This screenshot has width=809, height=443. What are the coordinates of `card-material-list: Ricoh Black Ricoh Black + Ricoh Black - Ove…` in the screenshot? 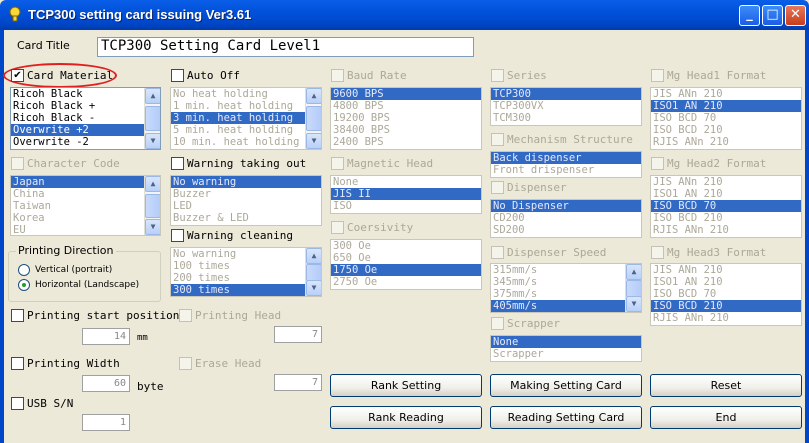 It's located at (85, 118).